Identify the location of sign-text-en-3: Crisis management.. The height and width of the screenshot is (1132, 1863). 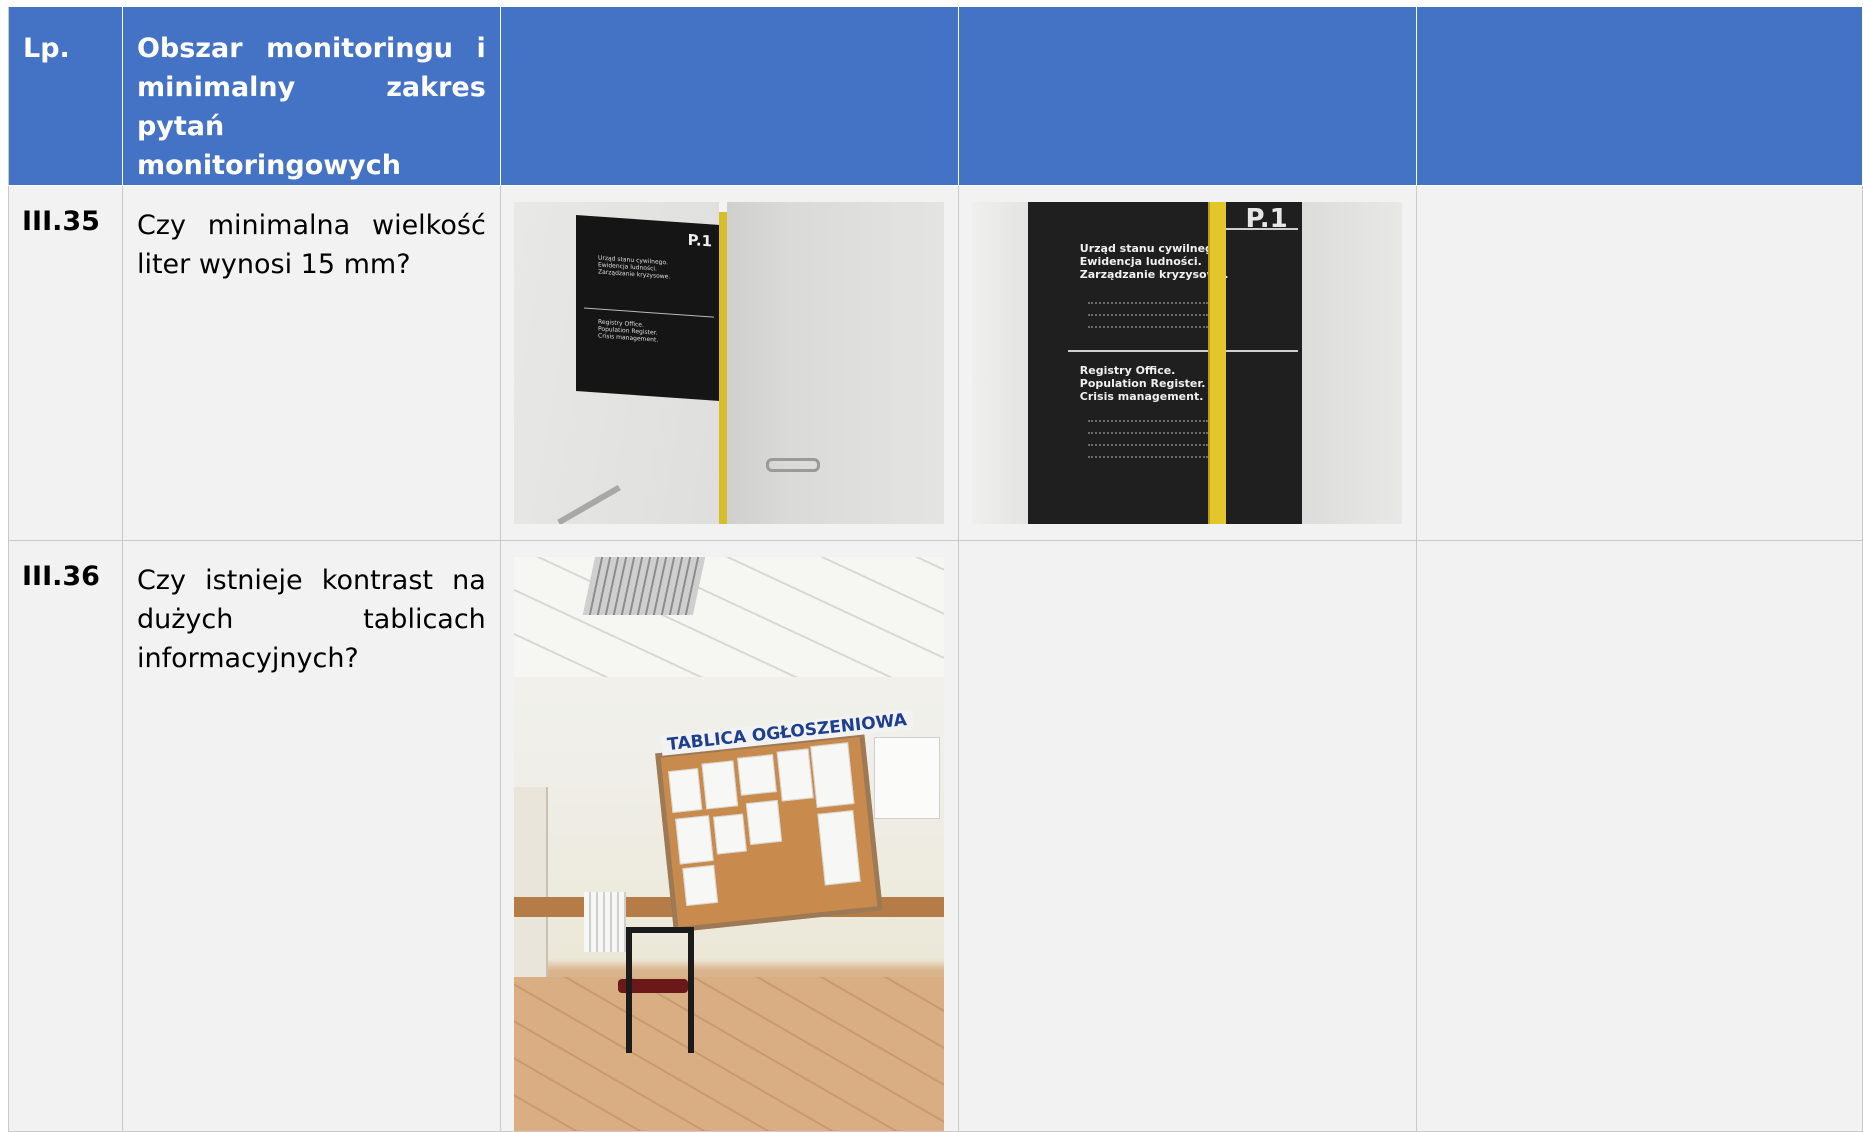
(1141, 396).